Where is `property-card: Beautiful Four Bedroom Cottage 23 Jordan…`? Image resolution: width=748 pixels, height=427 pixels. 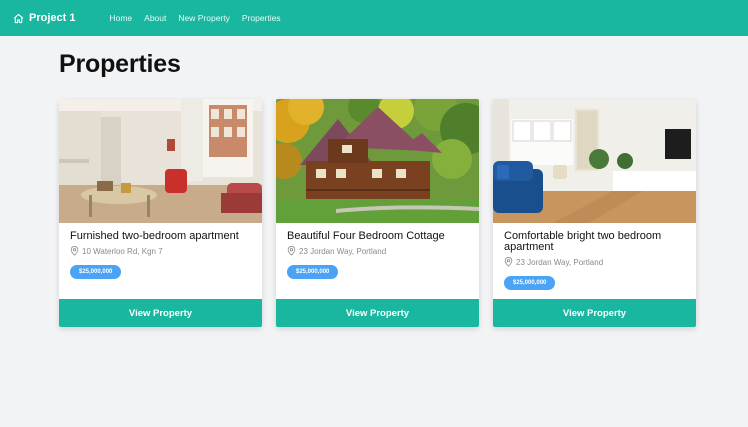
property-card: Beautiful Four Bedroom Cottage 23 Jordan… is located at coordinates (377, 213).